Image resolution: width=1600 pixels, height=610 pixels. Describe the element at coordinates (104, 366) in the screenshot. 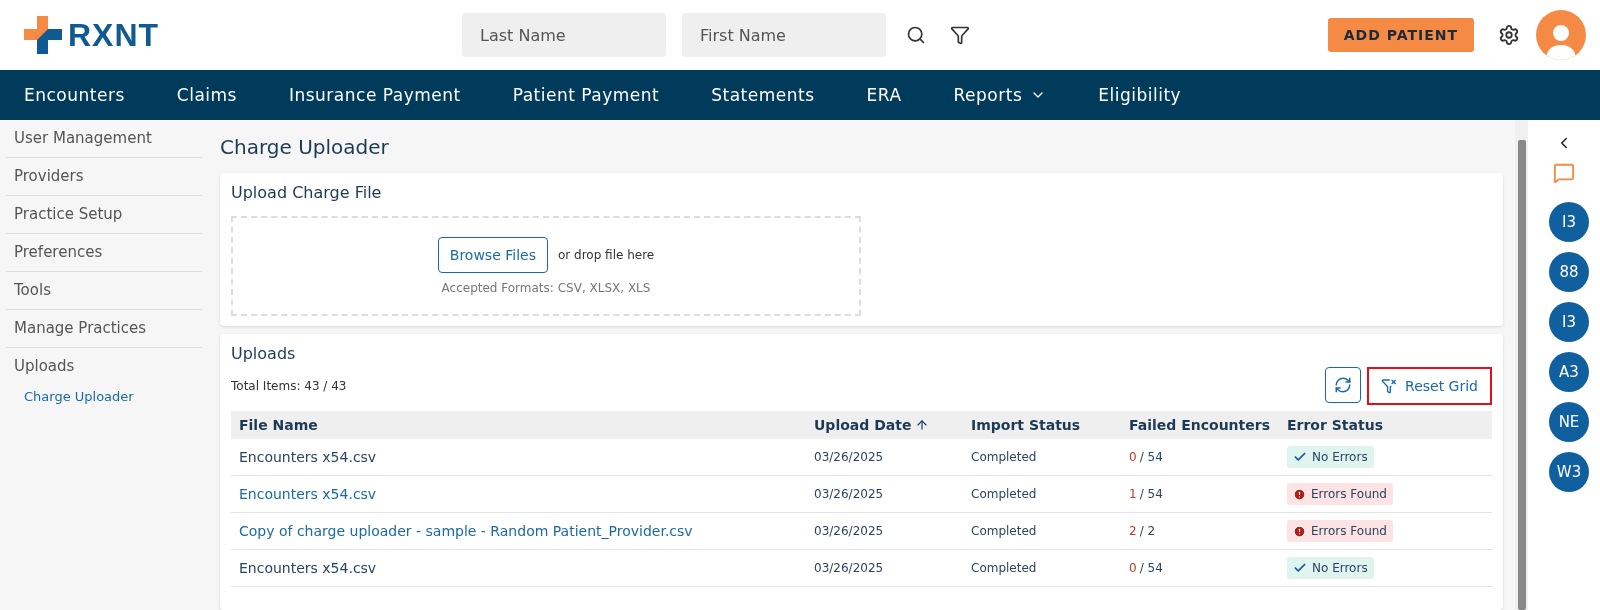

I see `sidebar-item: Uploads` at that location.